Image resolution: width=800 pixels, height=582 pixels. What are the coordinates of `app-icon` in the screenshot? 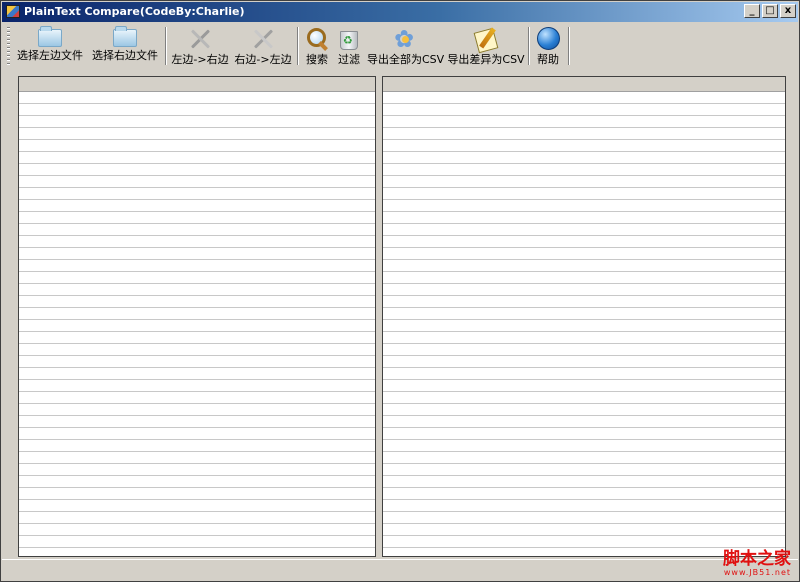 It's located at (13, 11).